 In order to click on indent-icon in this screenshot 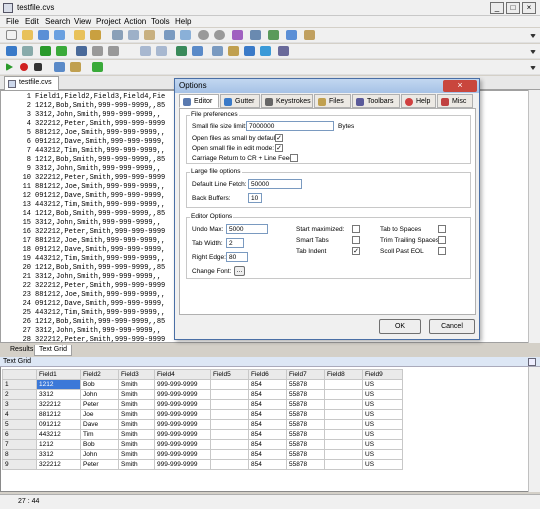, I will do `click(11, 51)`.